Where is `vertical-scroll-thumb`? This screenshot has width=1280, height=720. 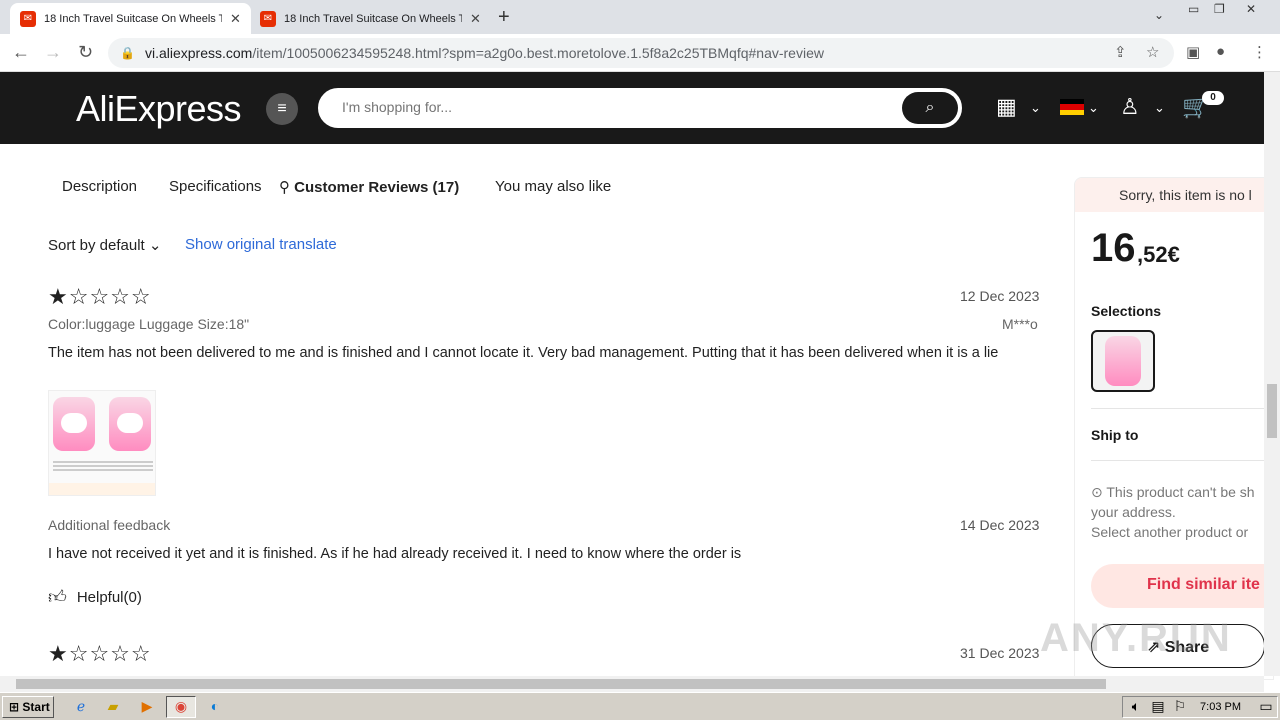
vertical-scroll-thumb is located at coordinates (1272, 411).